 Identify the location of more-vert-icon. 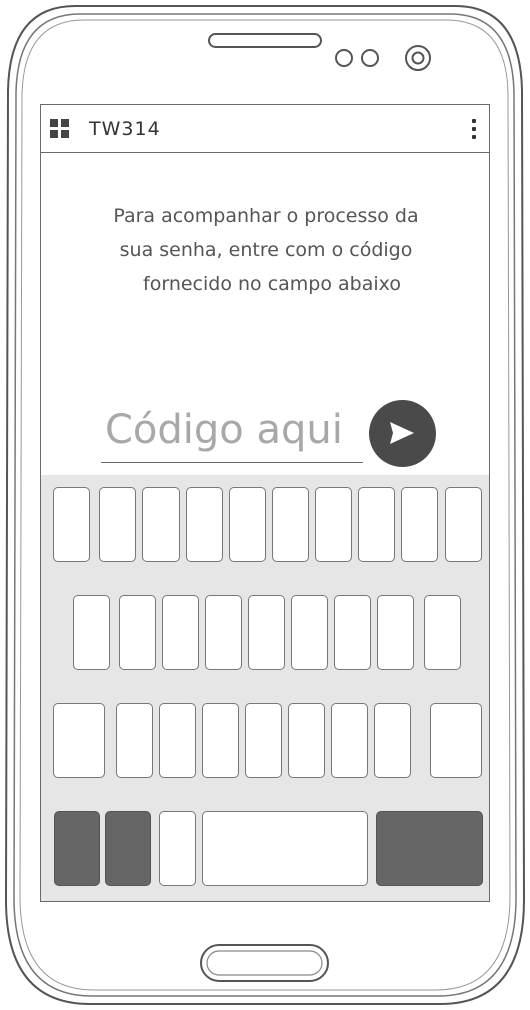
(474, 130).